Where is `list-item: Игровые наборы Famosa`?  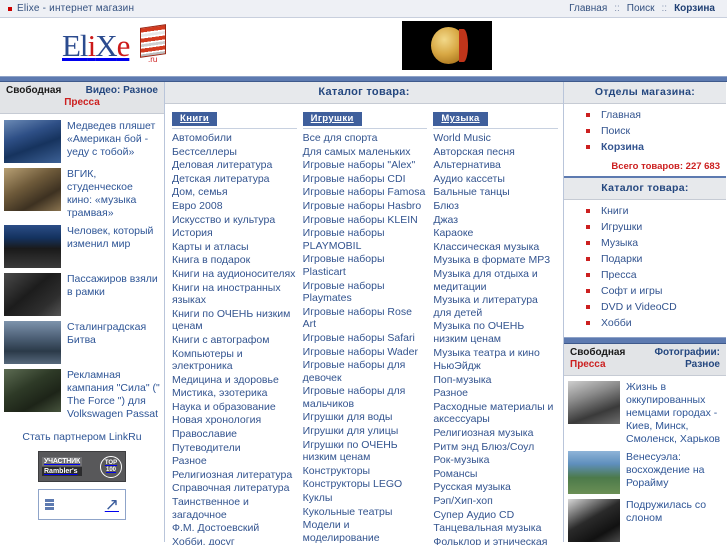 list-item: Игровые наборы Famosa is located at coordinates (365, 193).